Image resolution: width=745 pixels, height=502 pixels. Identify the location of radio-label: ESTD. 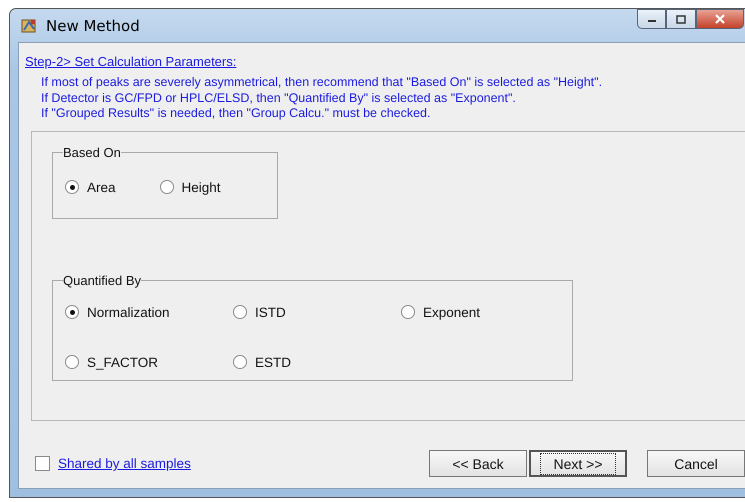
(273, 362).